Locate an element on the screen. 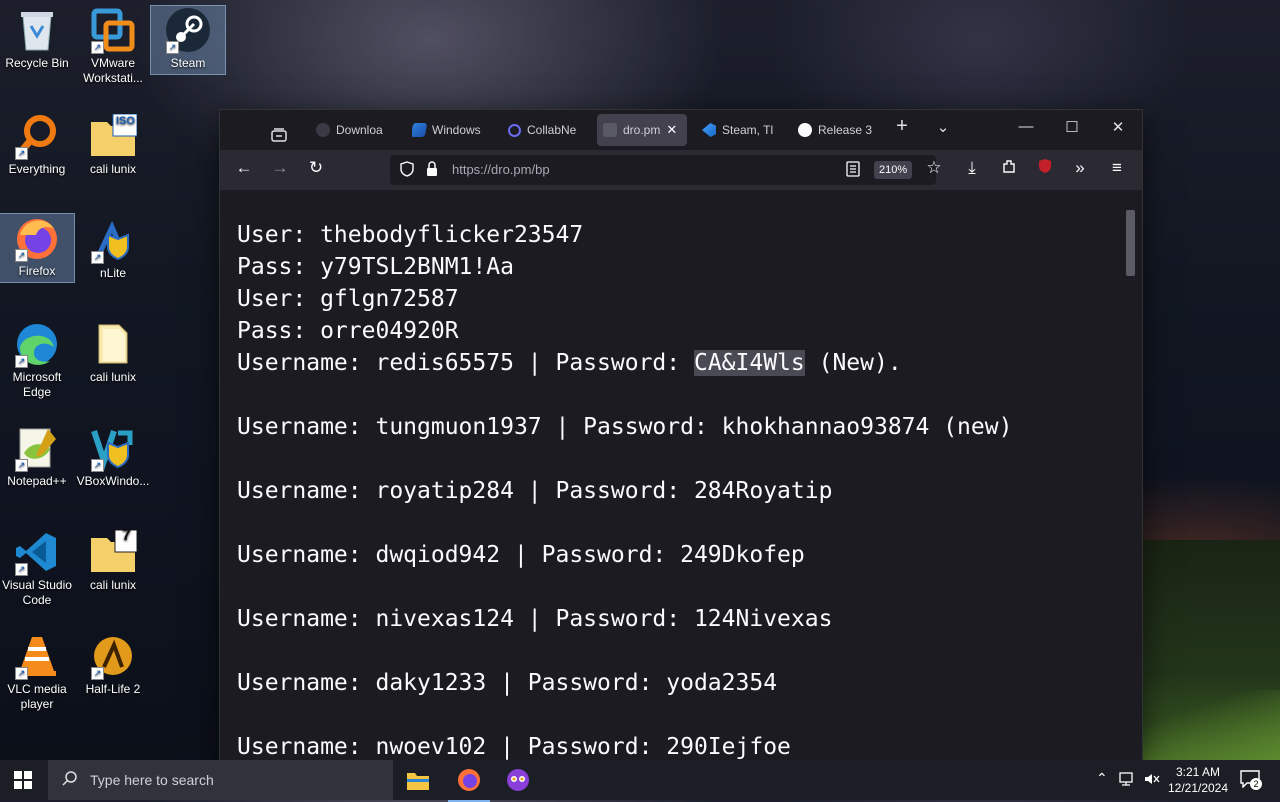 This screenshot has height=802, width=1280. content-line: Pass: y79TSL2BNM1!Aa is located at coordinates (375, 267).